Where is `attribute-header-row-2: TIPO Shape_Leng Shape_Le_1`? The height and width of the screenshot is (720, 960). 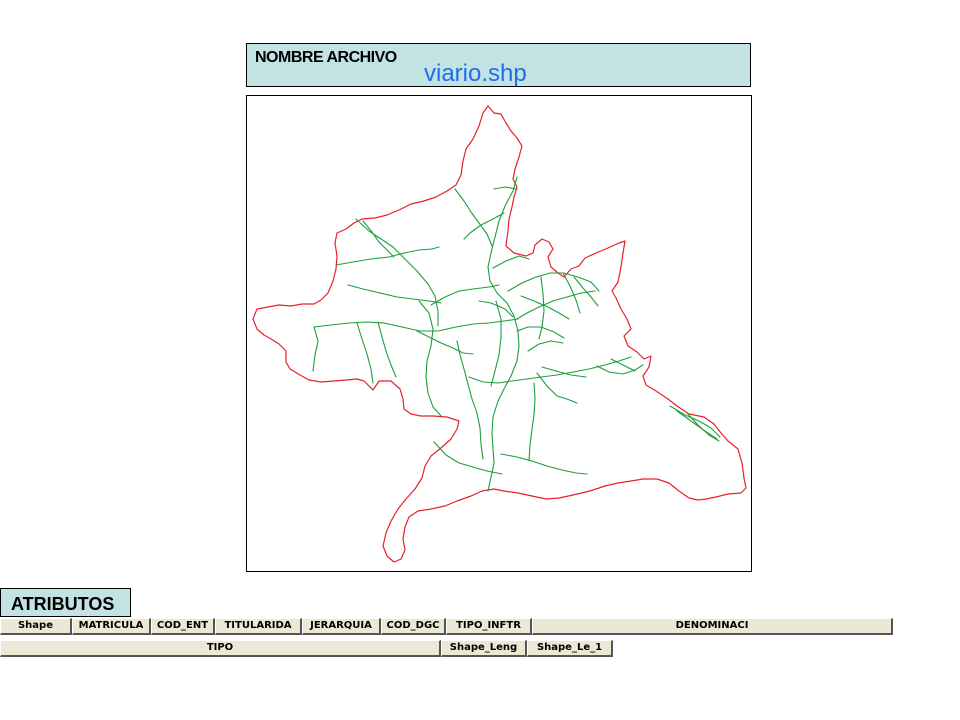 attribute-header-row-2: TIPO Shape_Leng Shape_Le_1 is located at coordinates (306, 648).